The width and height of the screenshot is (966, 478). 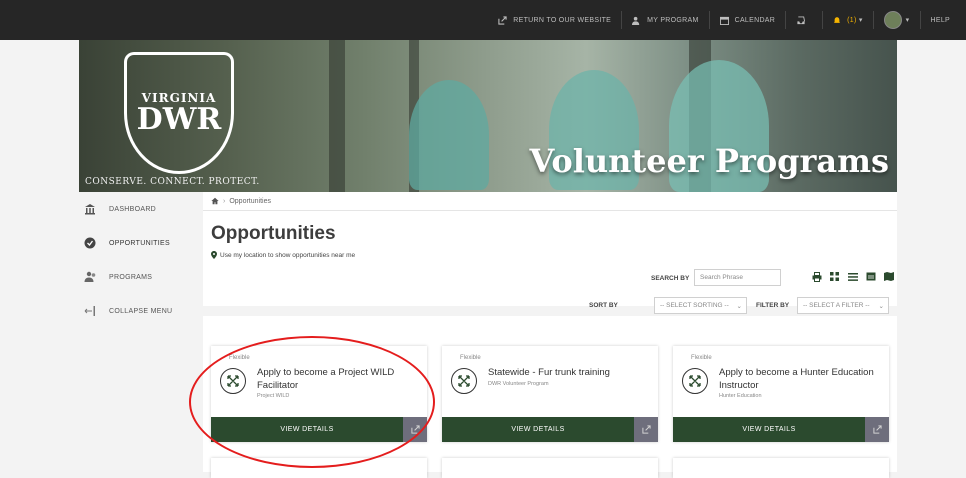 I want to click on logo-agency: DWR, so click(x=179, y=119).